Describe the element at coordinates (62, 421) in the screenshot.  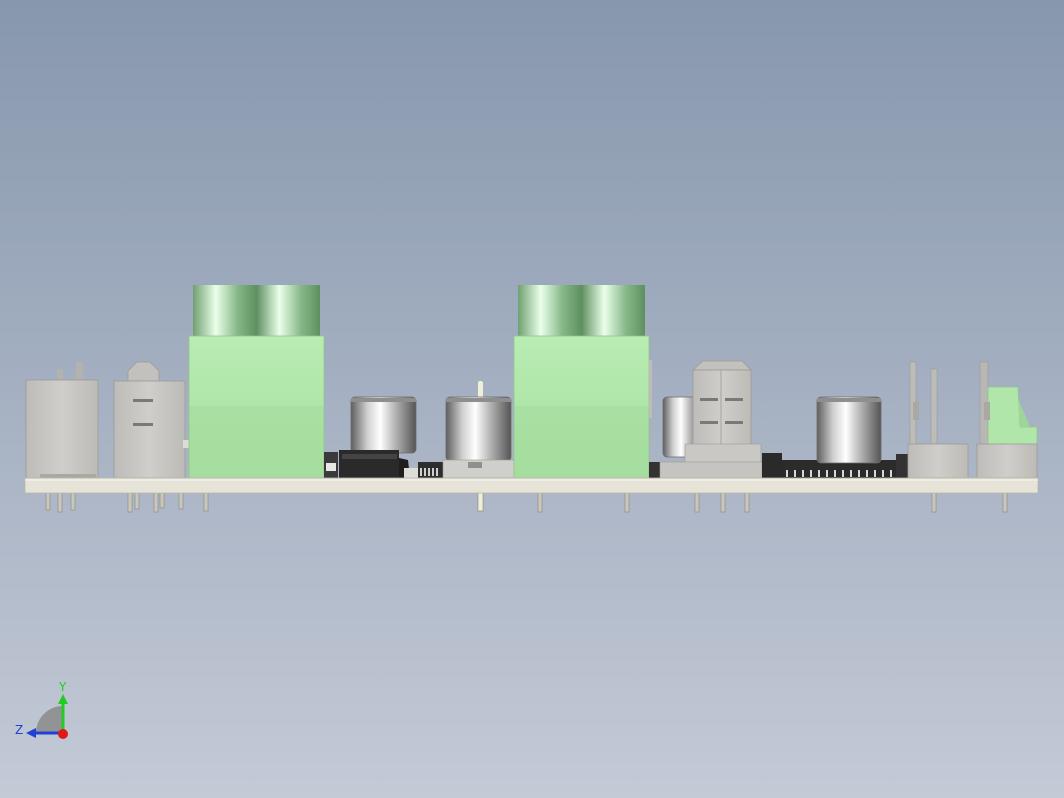
I see `connector-left` at that location.